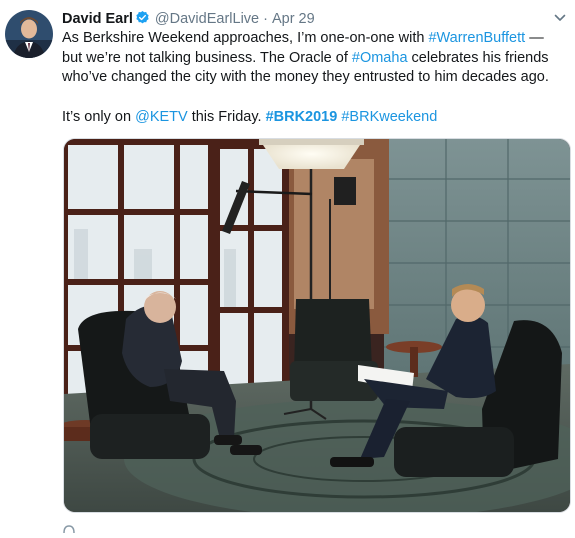  Describe the element at coordinates (293, 19) in the screenshot. I see `tweet-date: Apr 29` at that location.